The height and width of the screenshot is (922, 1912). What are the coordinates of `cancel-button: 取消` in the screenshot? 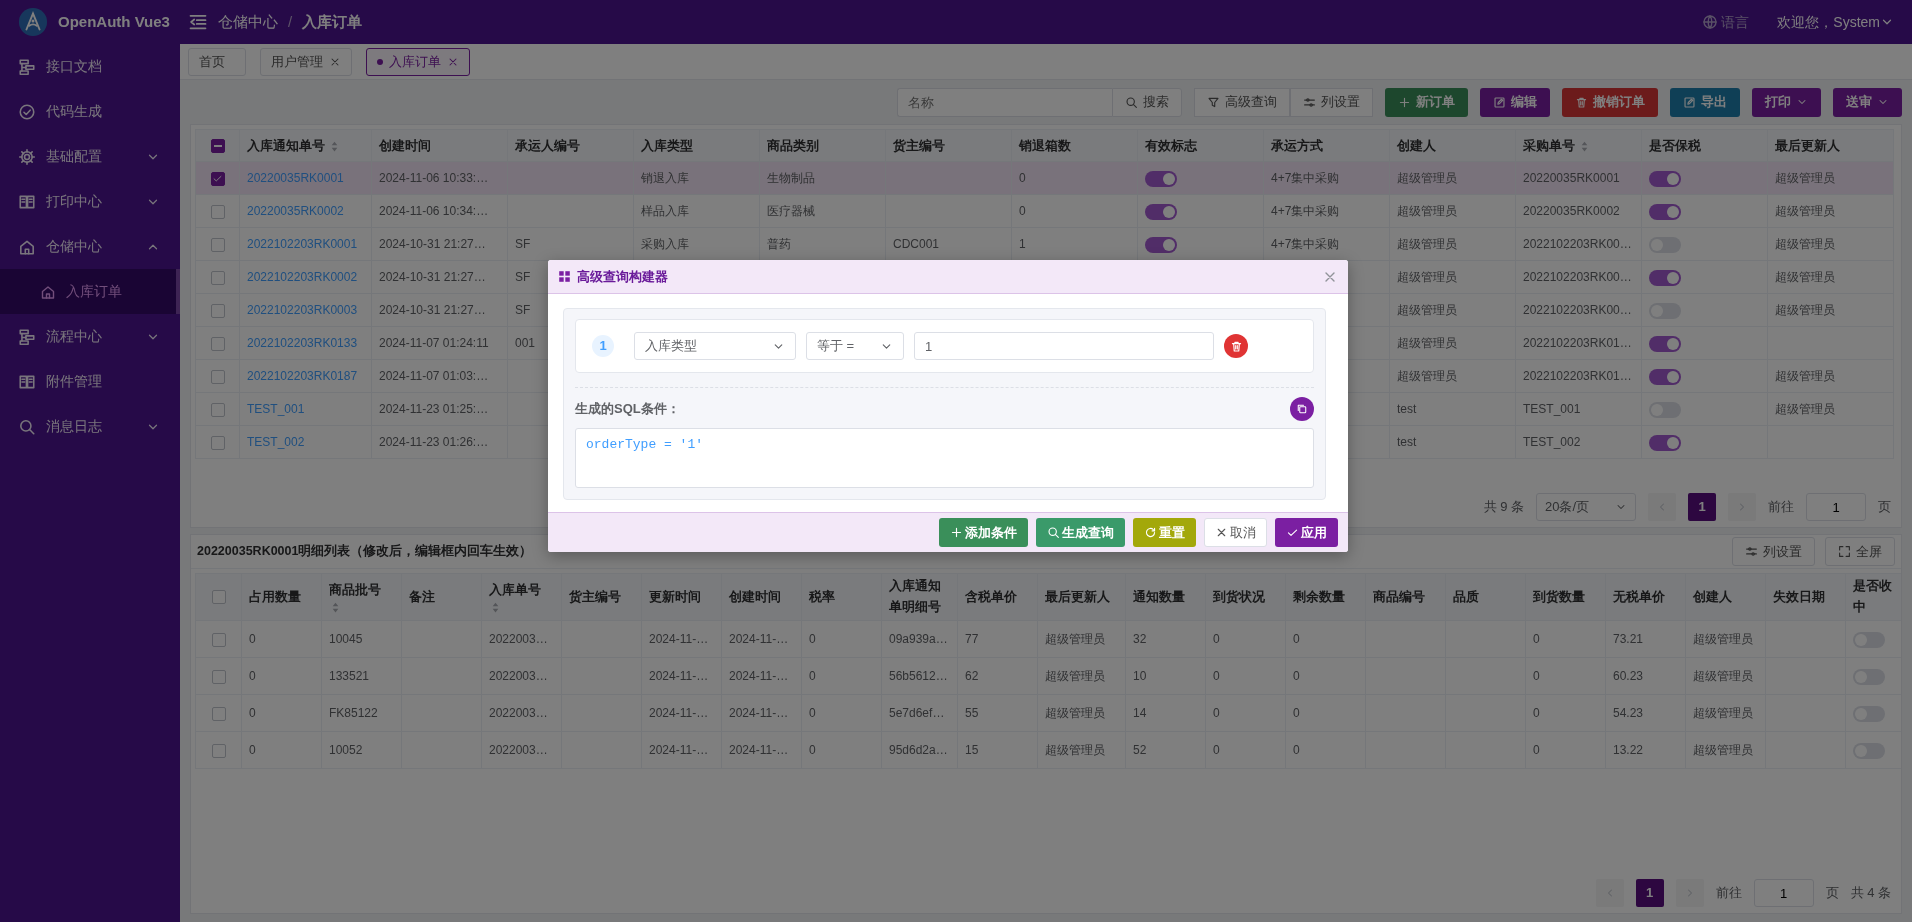 It's located at (1235, 532).